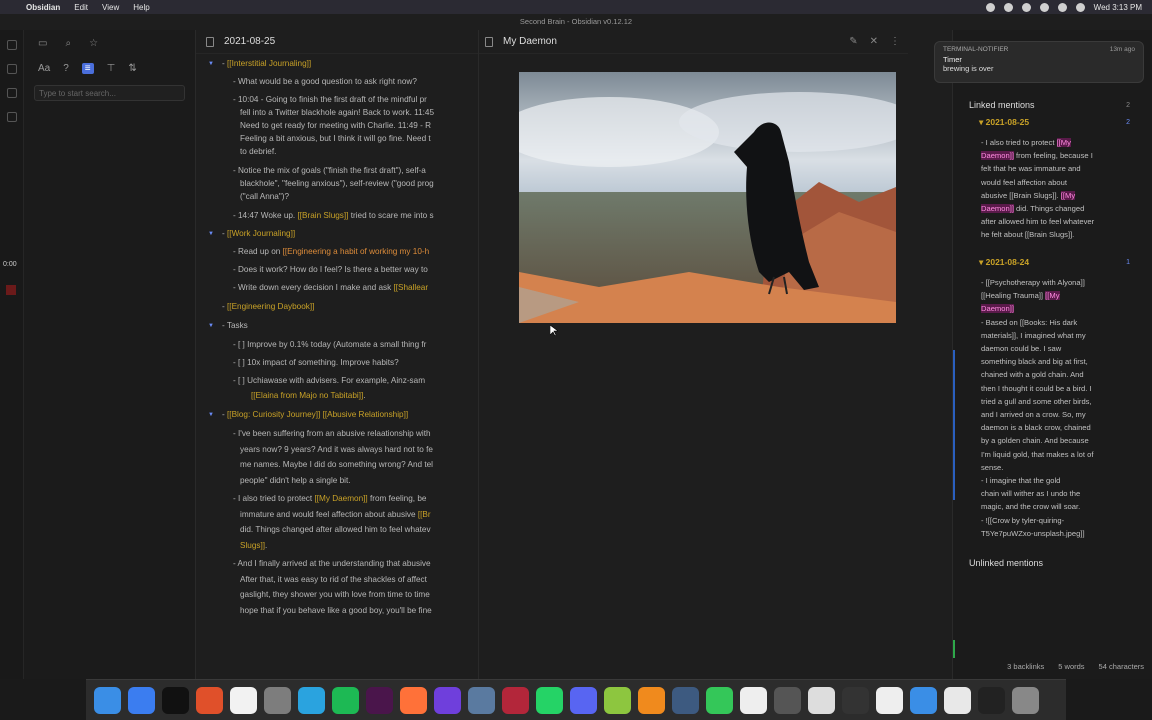 The image size is (1152, 720). I want to click on editor-line: - [[Engineering Daybook]], so click(268, 307).